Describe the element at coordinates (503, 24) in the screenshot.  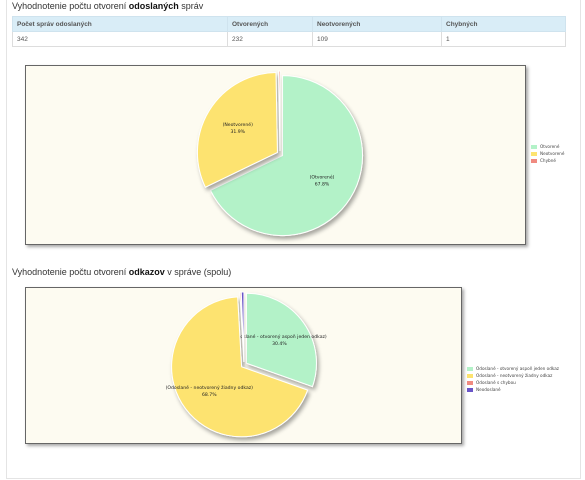
I see `column-header-errors: Chybných` at that location.